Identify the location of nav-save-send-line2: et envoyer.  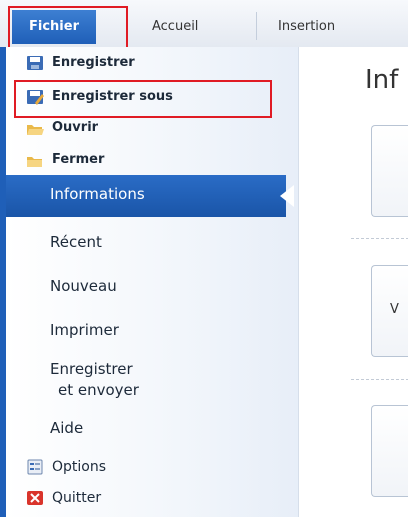
(98, 390).